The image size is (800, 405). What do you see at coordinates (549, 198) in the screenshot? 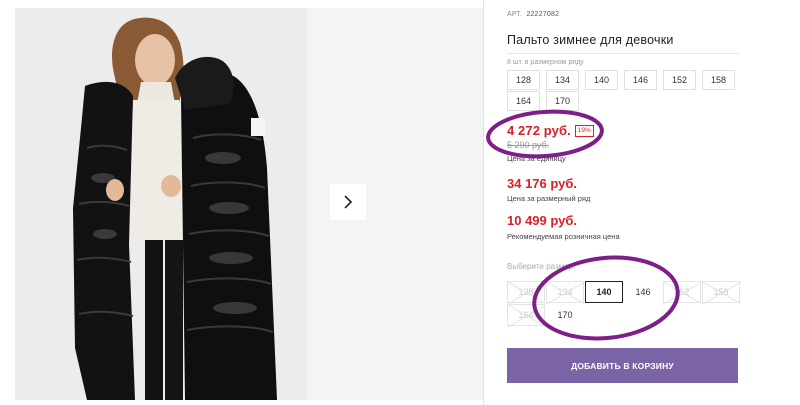
I see `run-price-label: Цена за размерный ряд` at bounding box center [549, 198].